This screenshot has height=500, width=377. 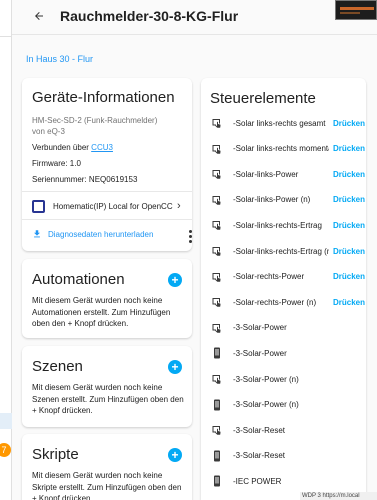 What do you see at coordinates (56, 163) in the screenshot?
I see `firmware-version: Firmware: 1.0` at bounding box center [56, 163].